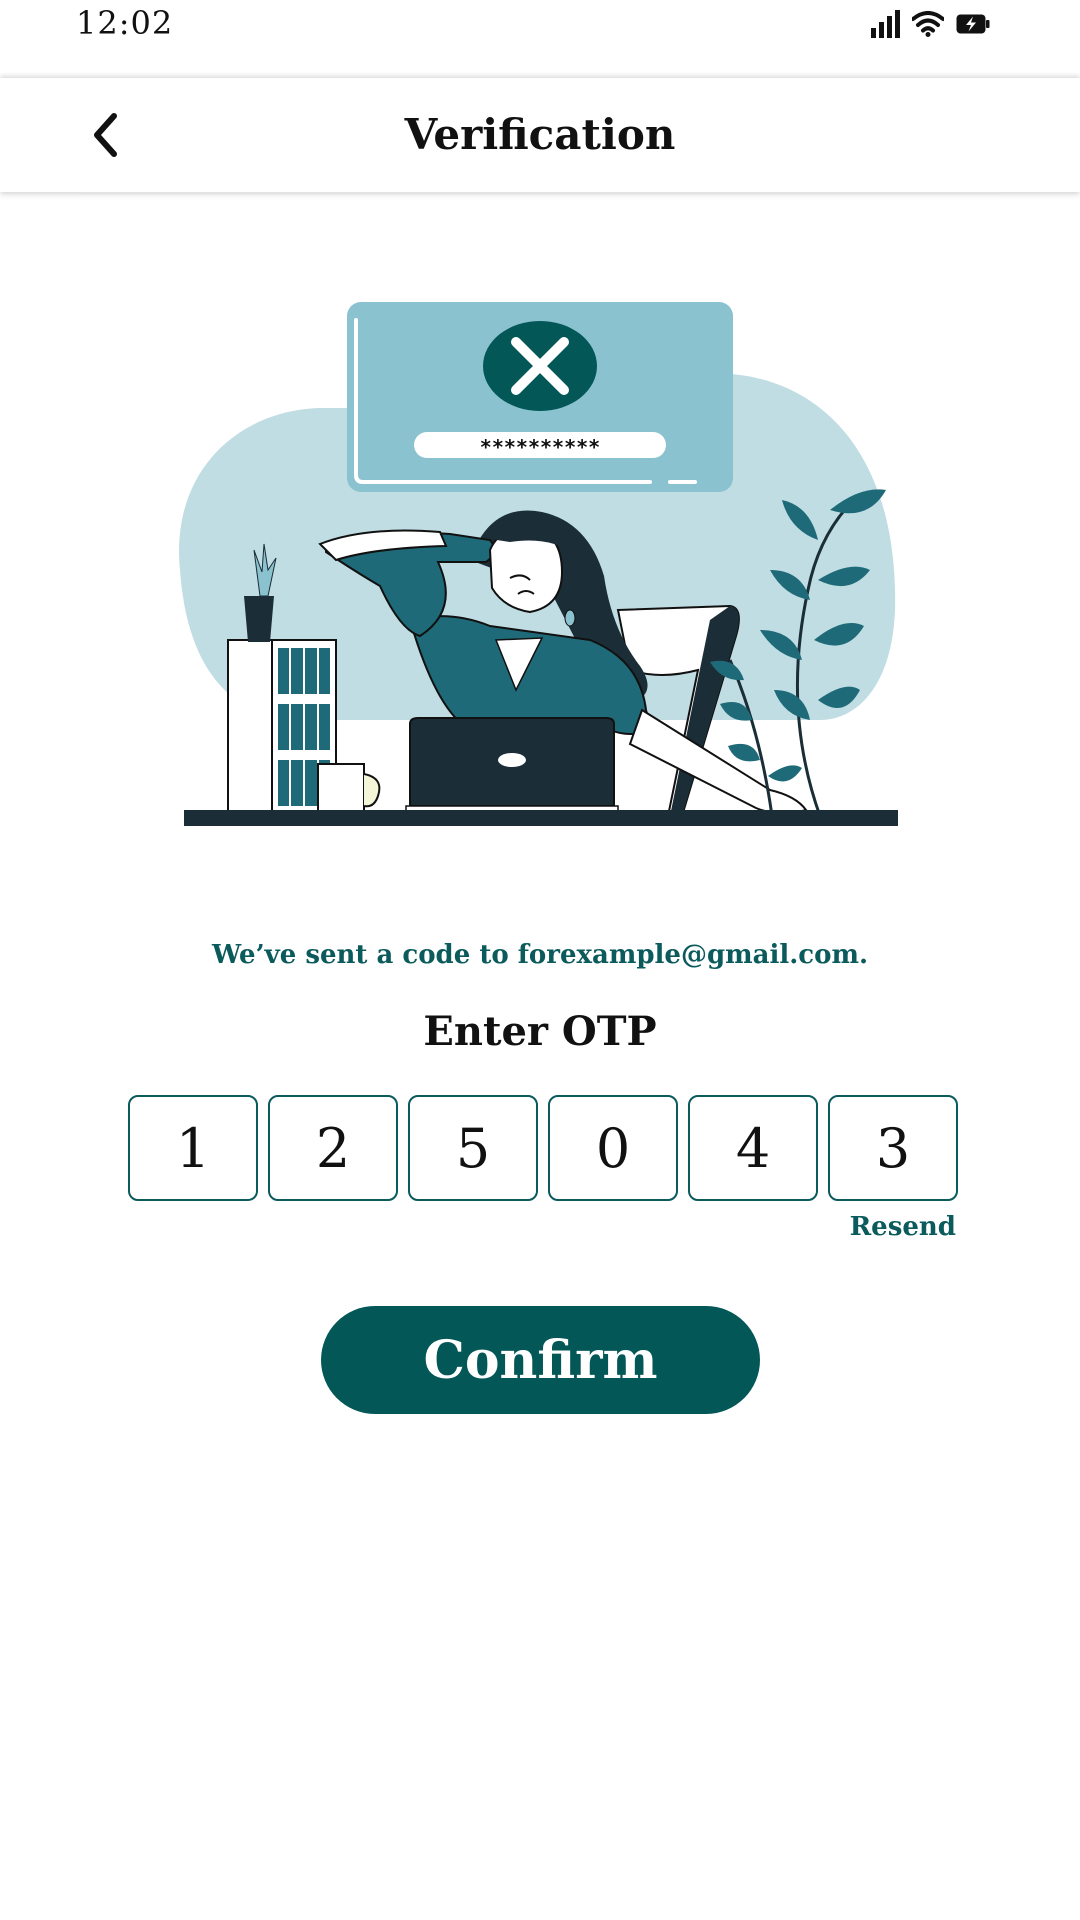  What do you see at coordinates (539, 193) in the screenshot?
I see `app-bar-divider` at bounding box center [539, 193].